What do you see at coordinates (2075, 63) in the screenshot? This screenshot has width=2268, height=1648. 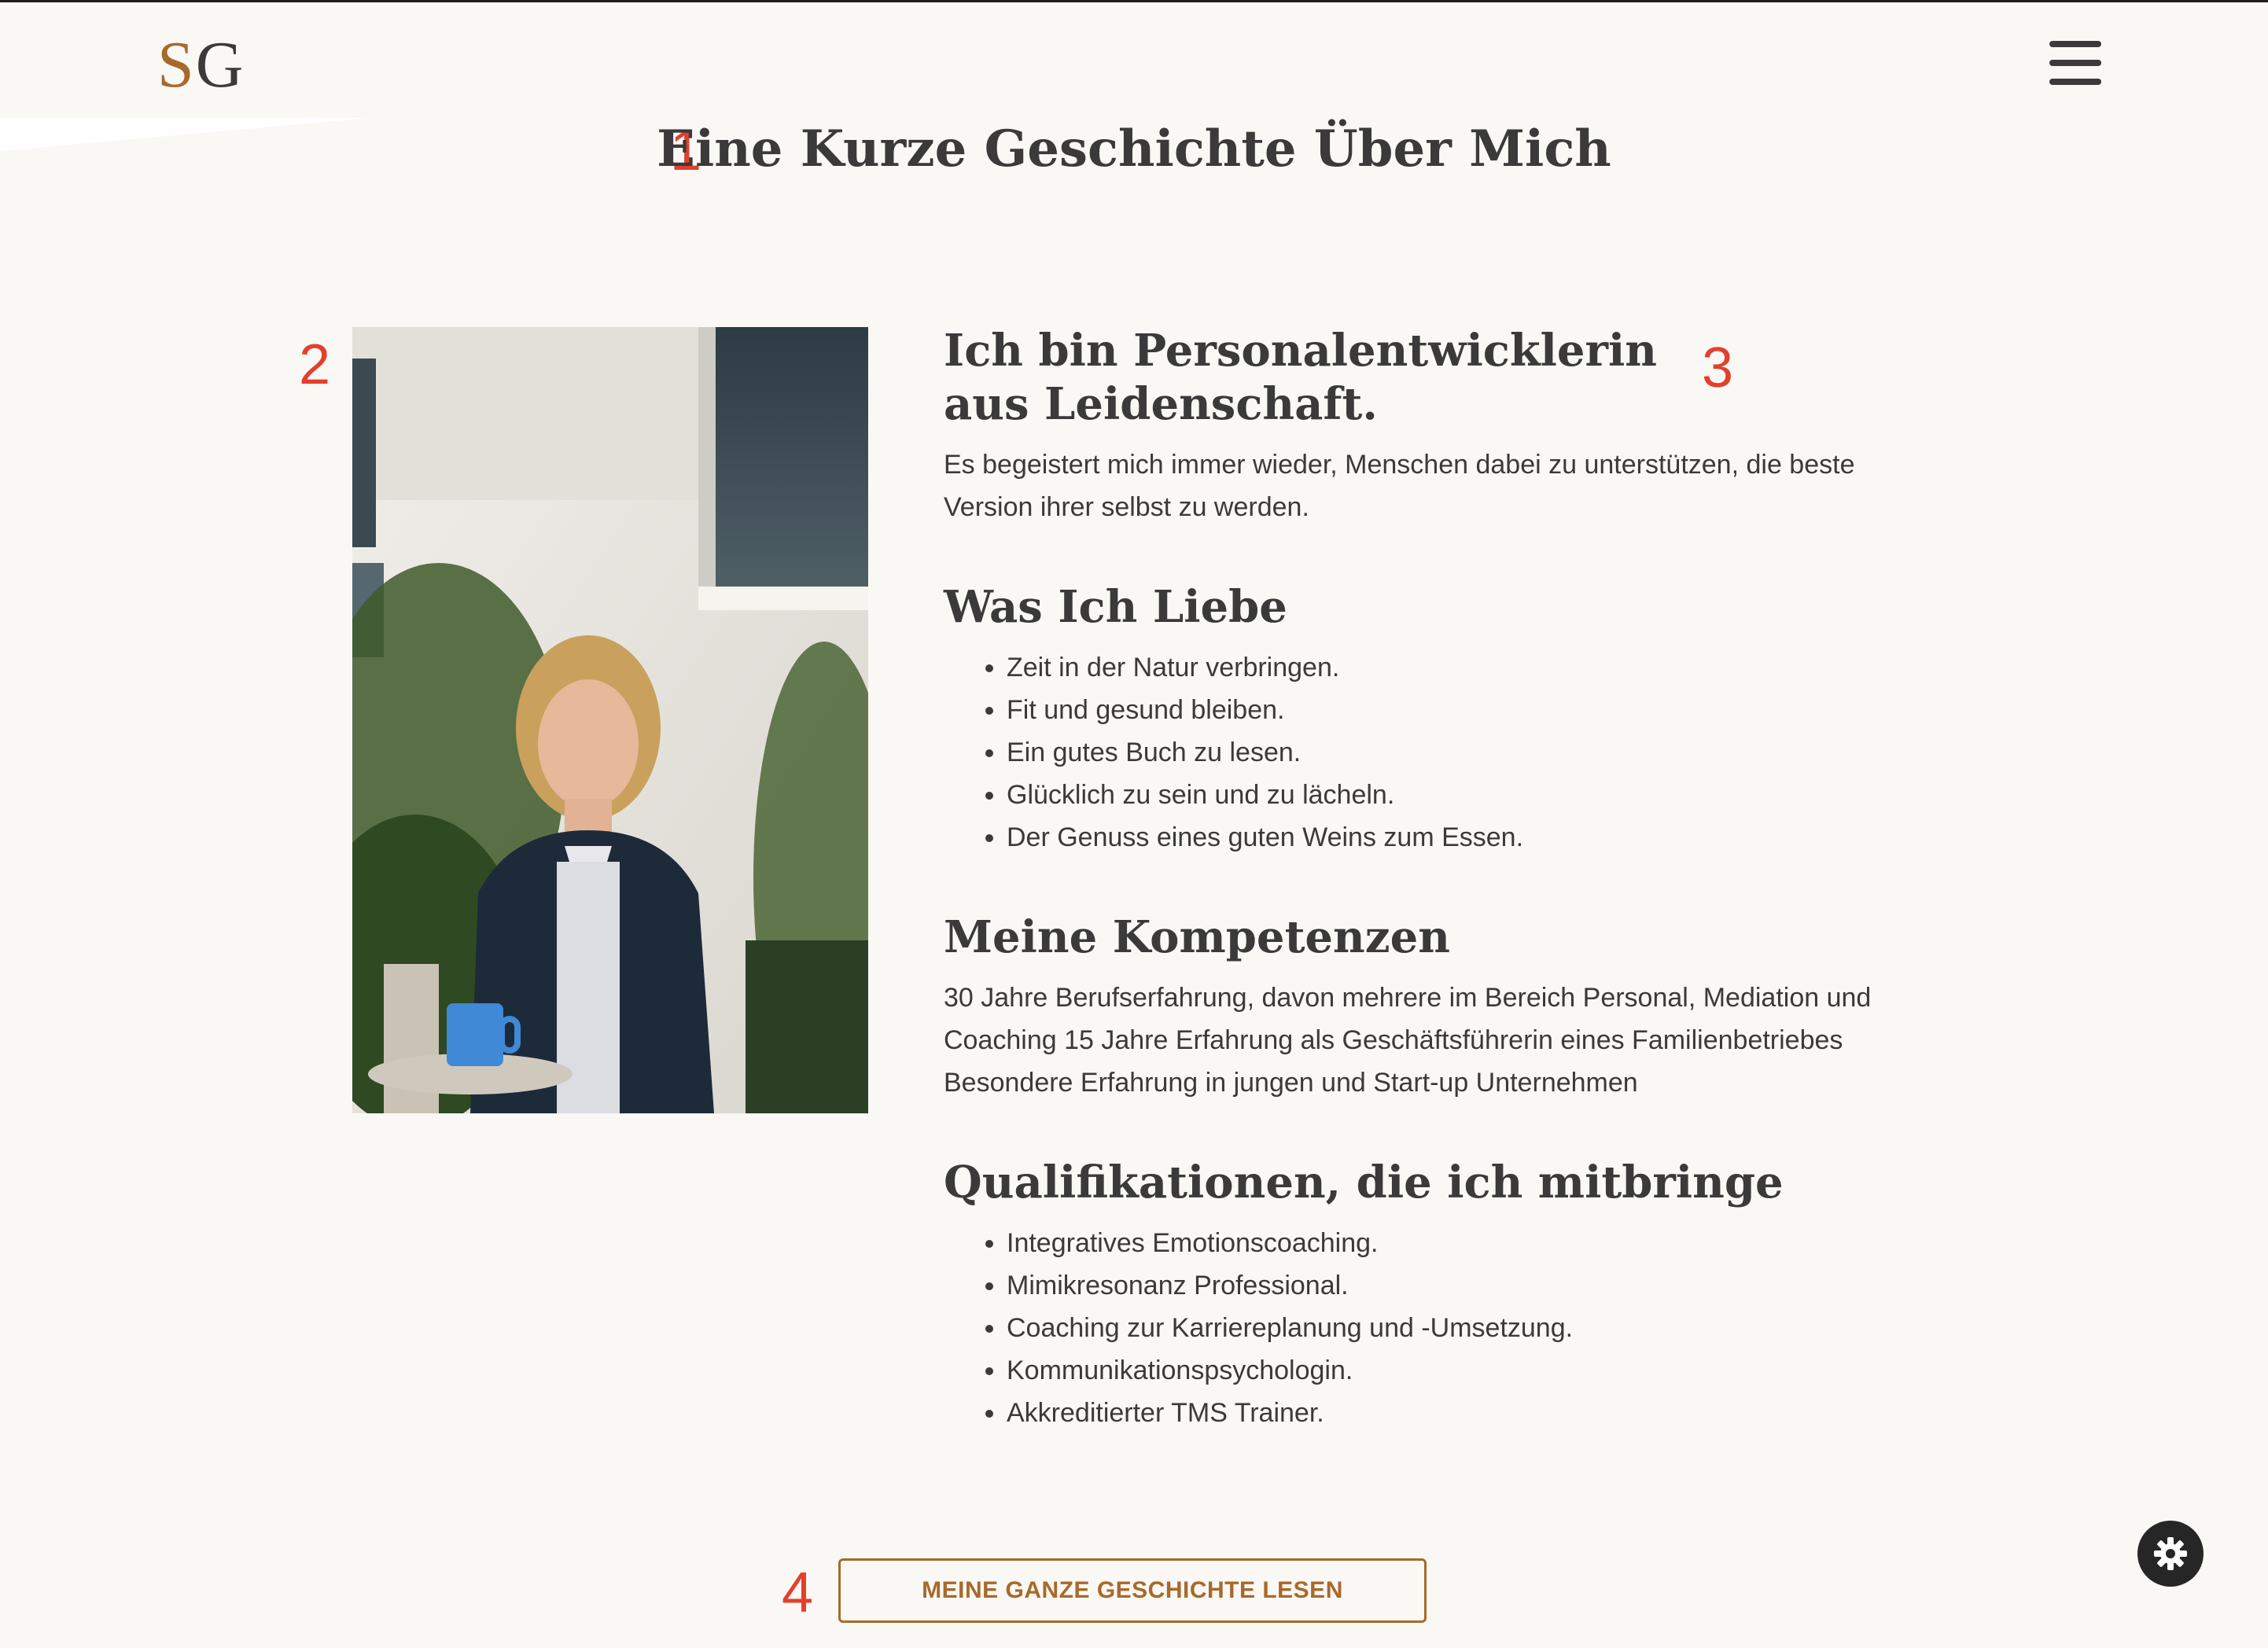 I see `hamburger-menu-icon` at bounding box center [2075, 63].